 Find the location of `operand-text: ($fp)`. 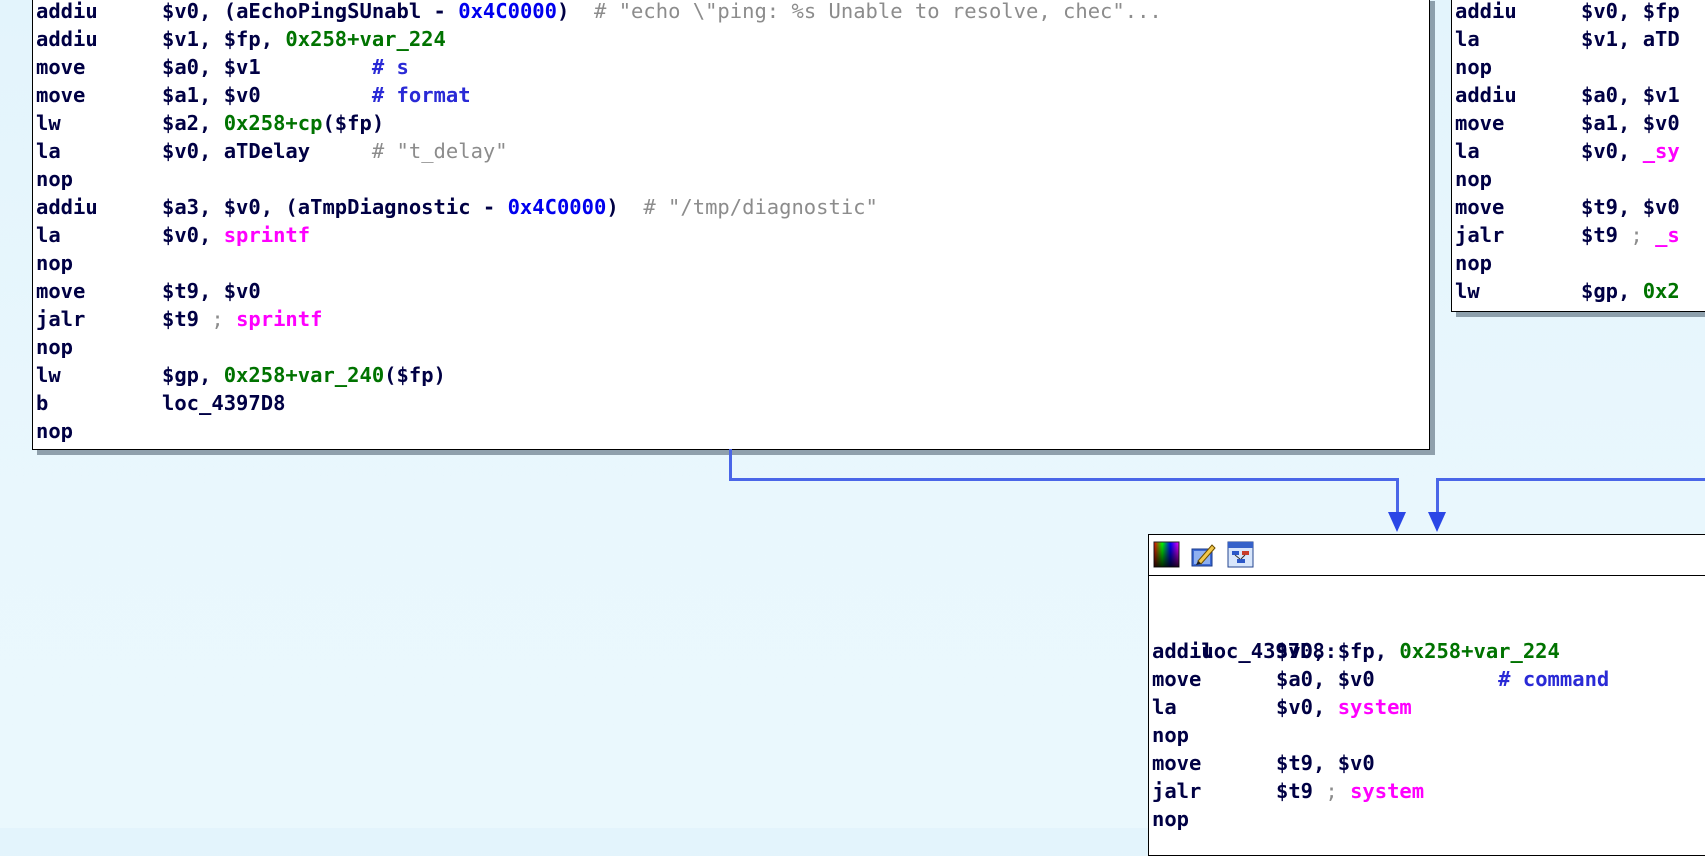

operand-text: ($fp) is located at coordinates (415, 375).